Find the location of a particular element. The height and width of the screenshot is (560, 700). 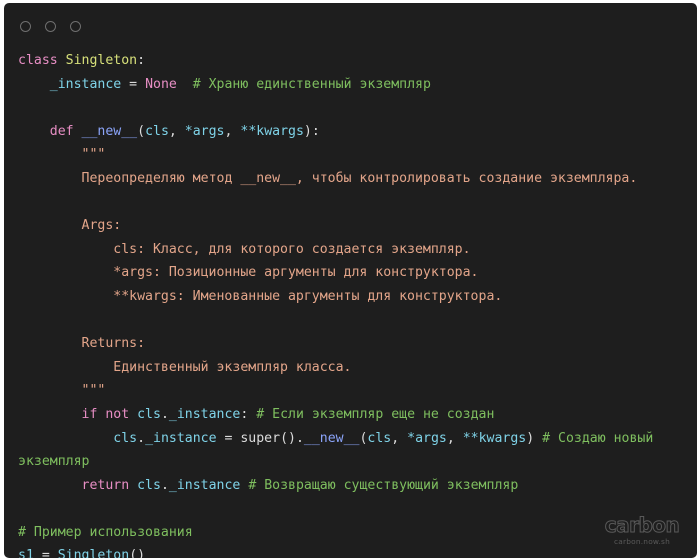

window-titlebar is located at coordinates (350, 22).